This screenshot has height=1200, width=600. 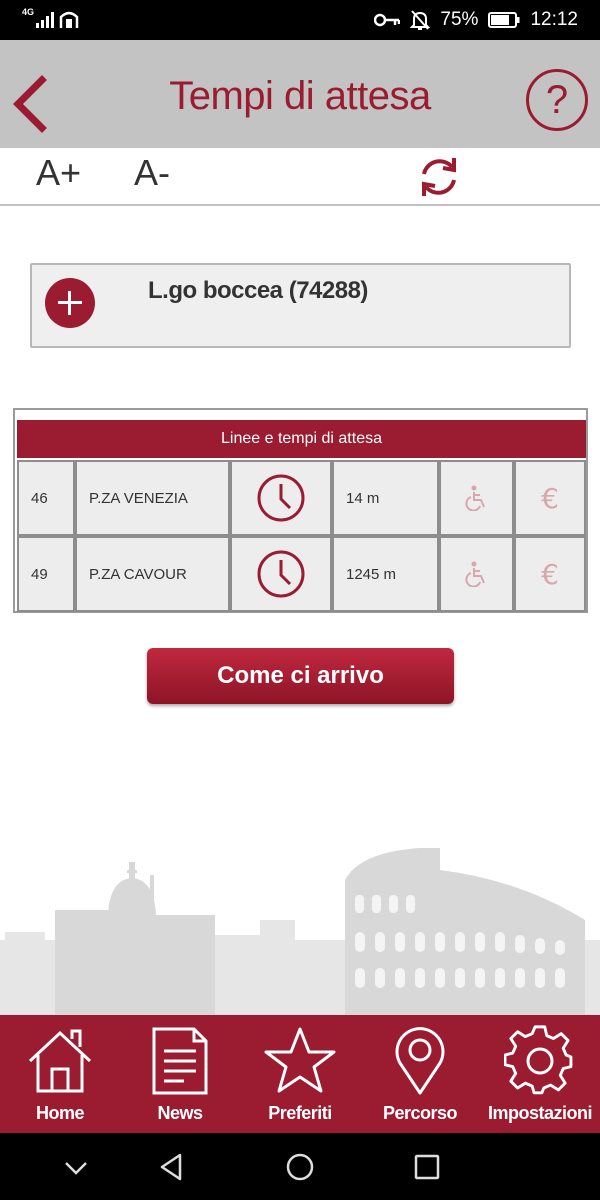 I want to click on triangle-back-icon, so click(x=171, y=1167).